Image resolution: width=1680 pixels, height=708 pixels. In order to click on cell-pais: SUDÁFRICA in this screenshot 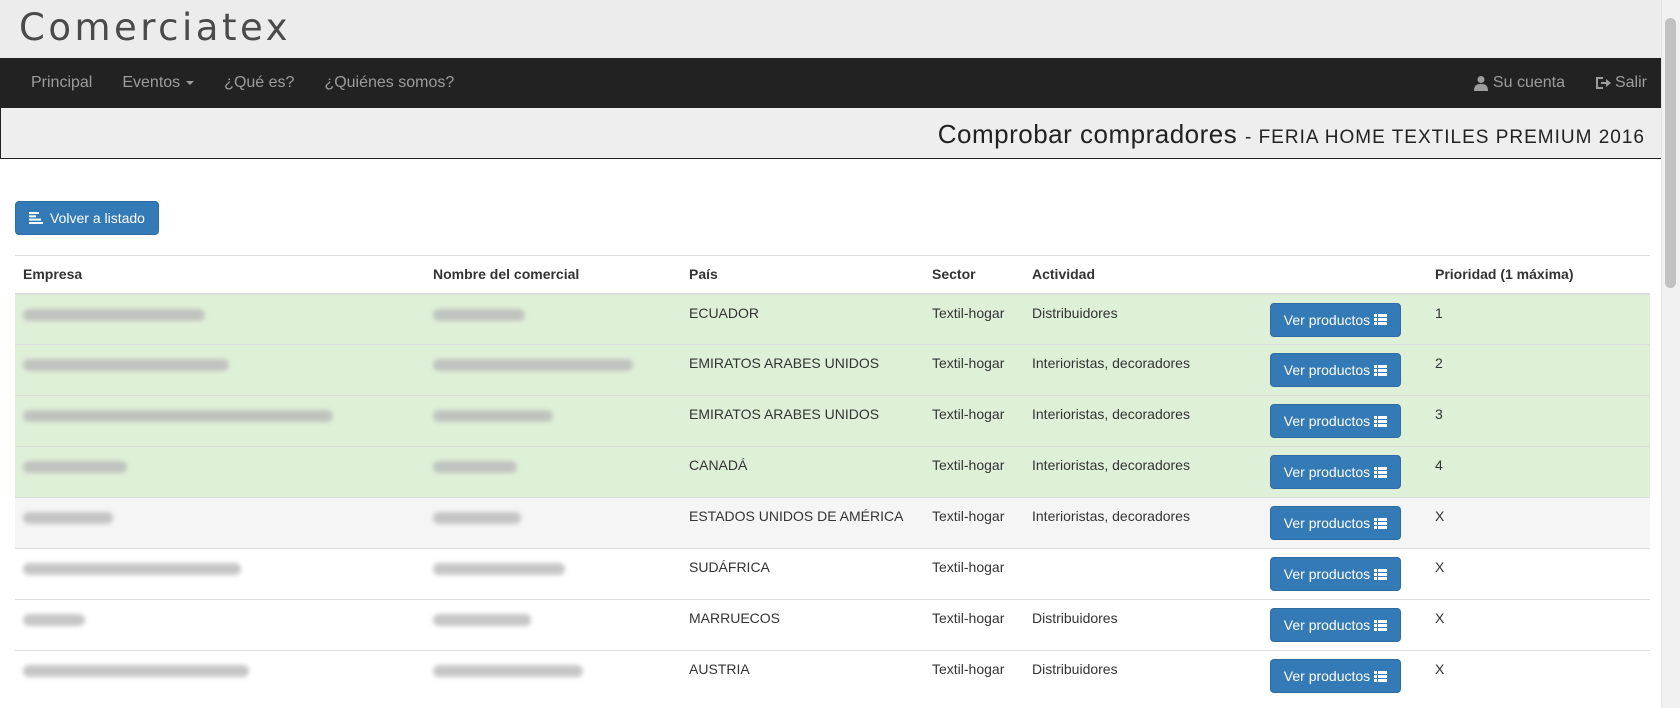, I will do `click(802, 574)`.